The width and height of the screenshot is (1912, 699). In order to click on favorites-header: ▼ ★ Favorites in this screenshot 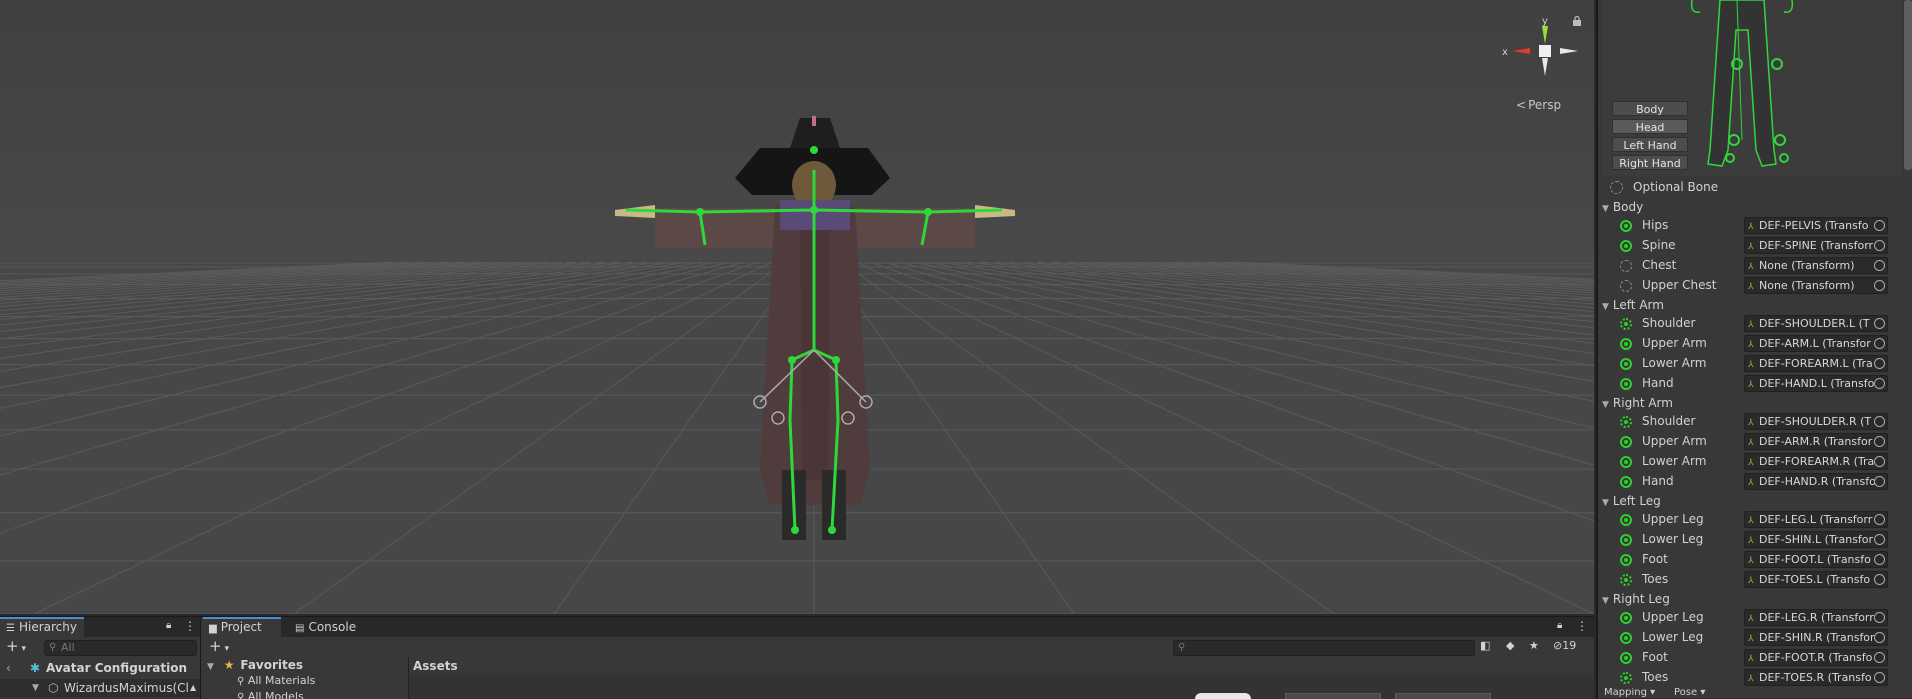, I will do `click(307, 665)`.